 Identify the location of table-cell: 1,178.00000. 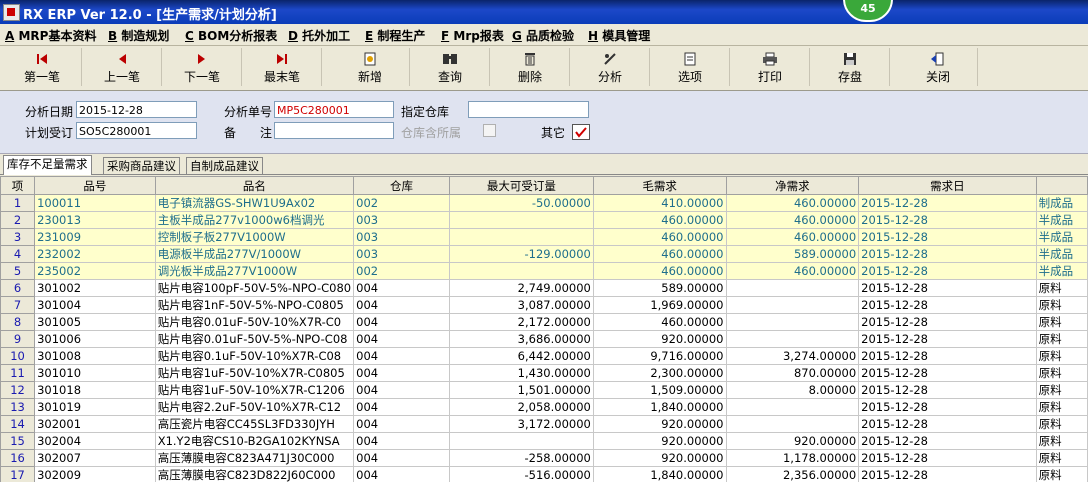
(792, 458).